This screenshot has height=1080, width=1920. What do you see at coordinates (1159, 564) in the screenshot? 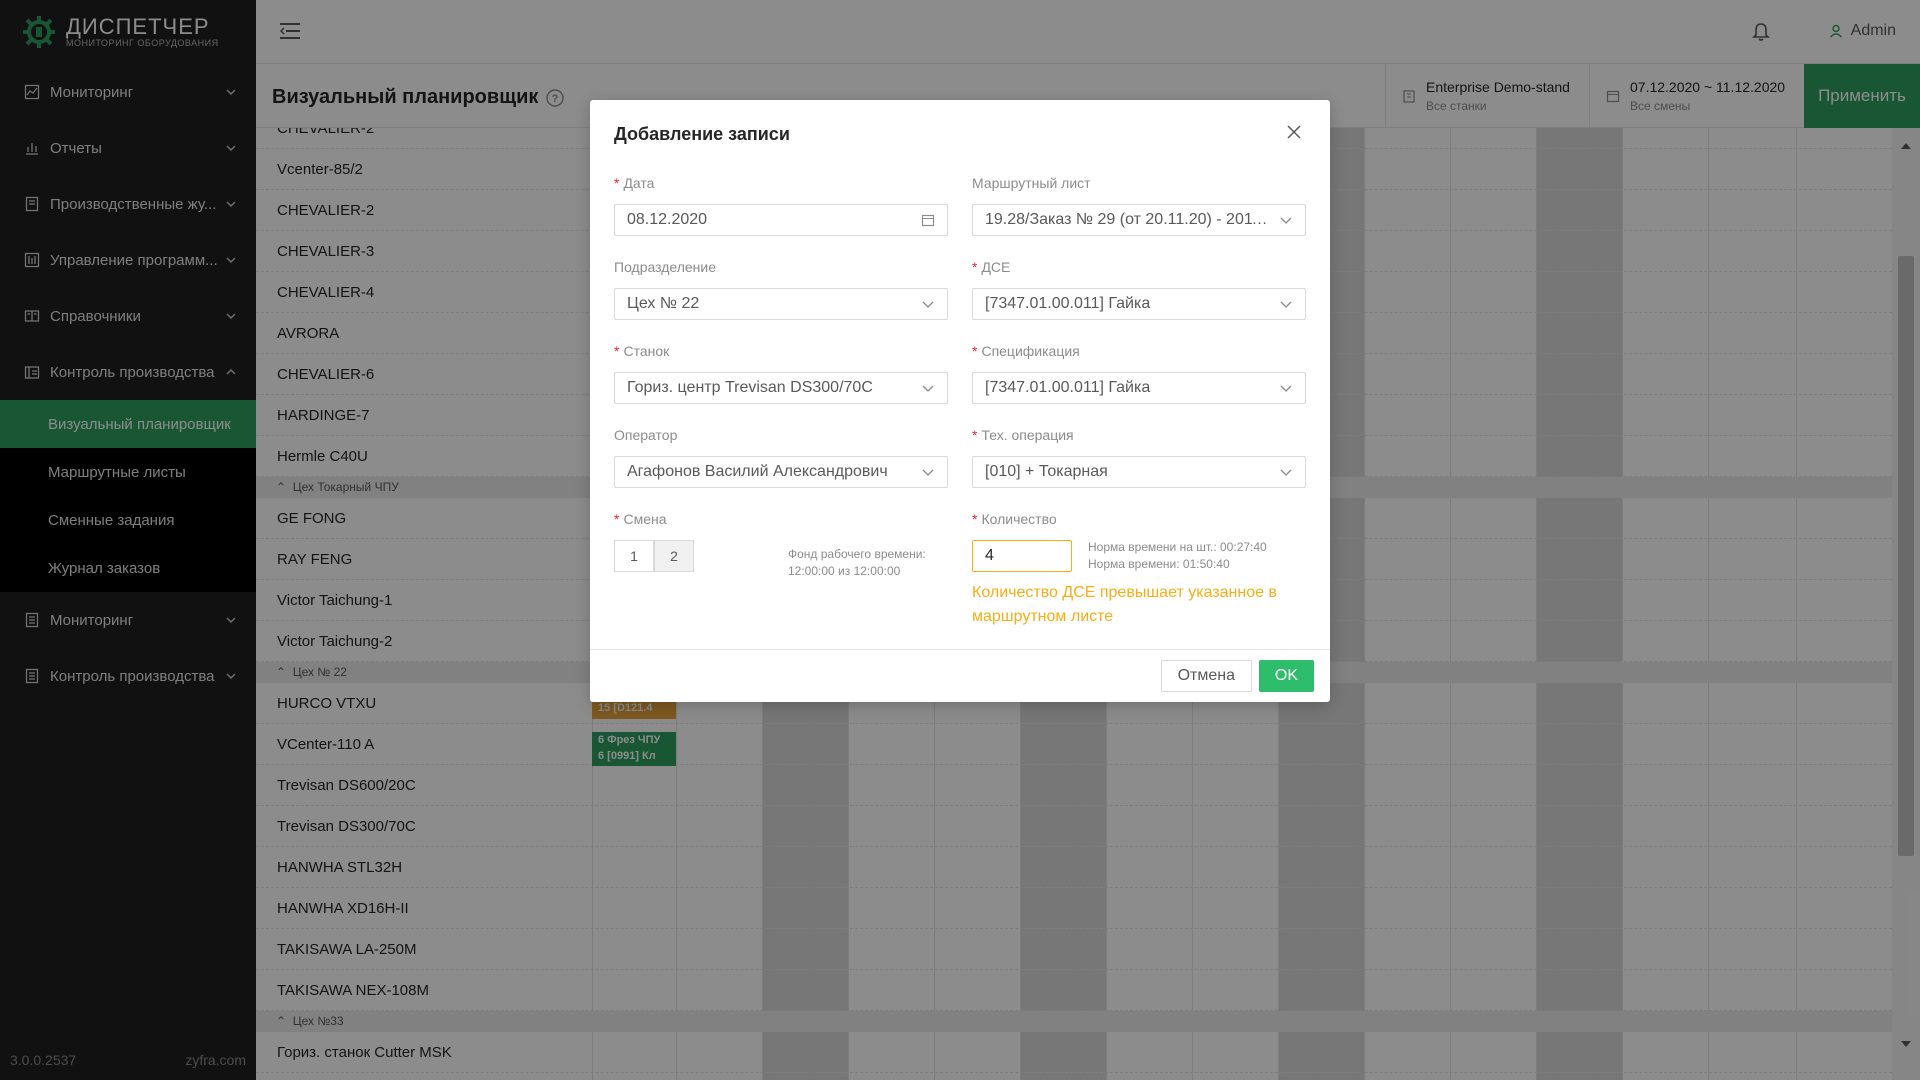
I see `norm-total: Норма времени: 01:50:40` at bounding box center [1159, 564].